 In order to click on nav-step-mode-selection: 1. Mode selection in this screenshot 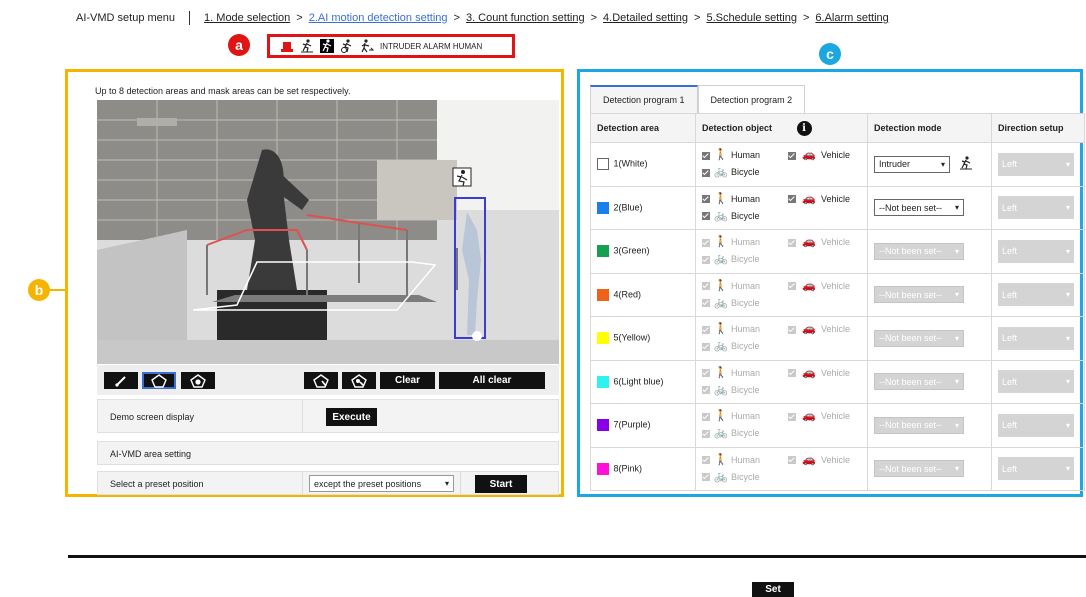, I will do `click(247, 18)`.